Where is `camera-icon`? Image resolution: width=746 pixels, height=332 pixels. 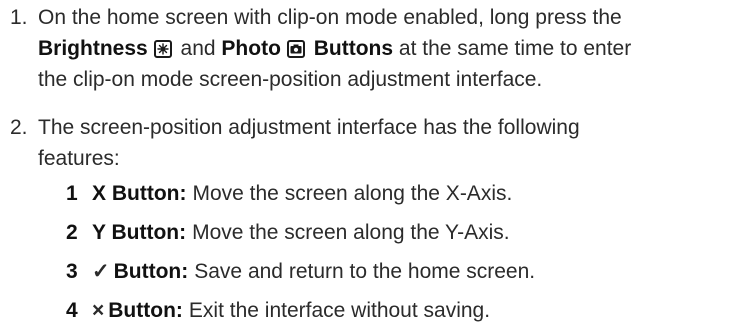 camera-icon is located at coordinates (295, 49).